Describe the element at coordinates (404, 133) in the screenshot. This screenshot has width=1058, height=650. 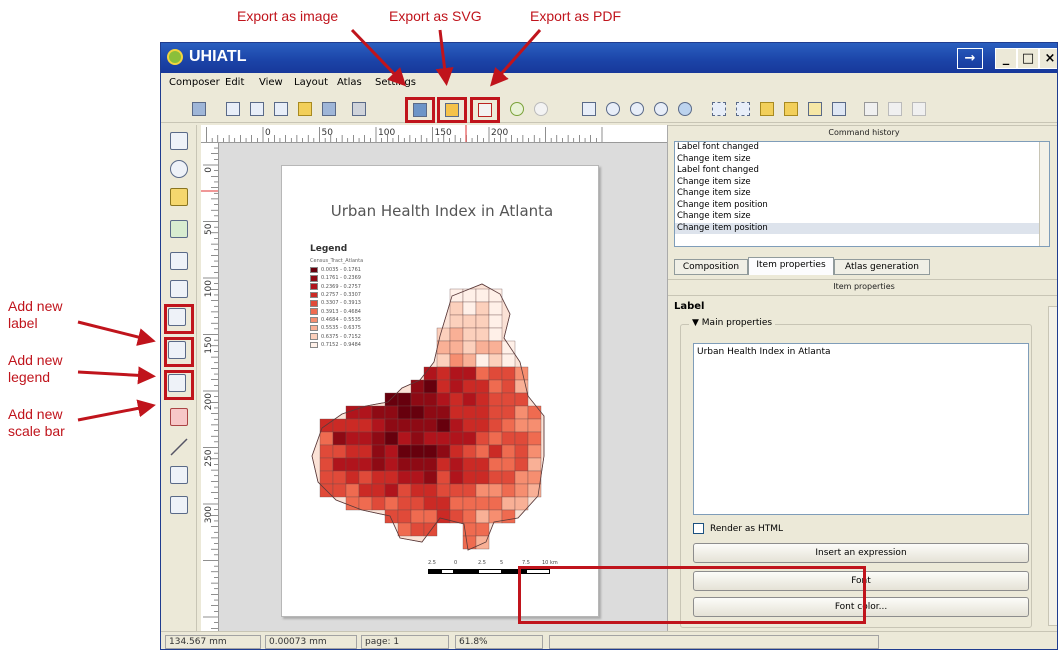
I see `ruler-horizontal-ticks: 0 50 100 150 200` at that location.